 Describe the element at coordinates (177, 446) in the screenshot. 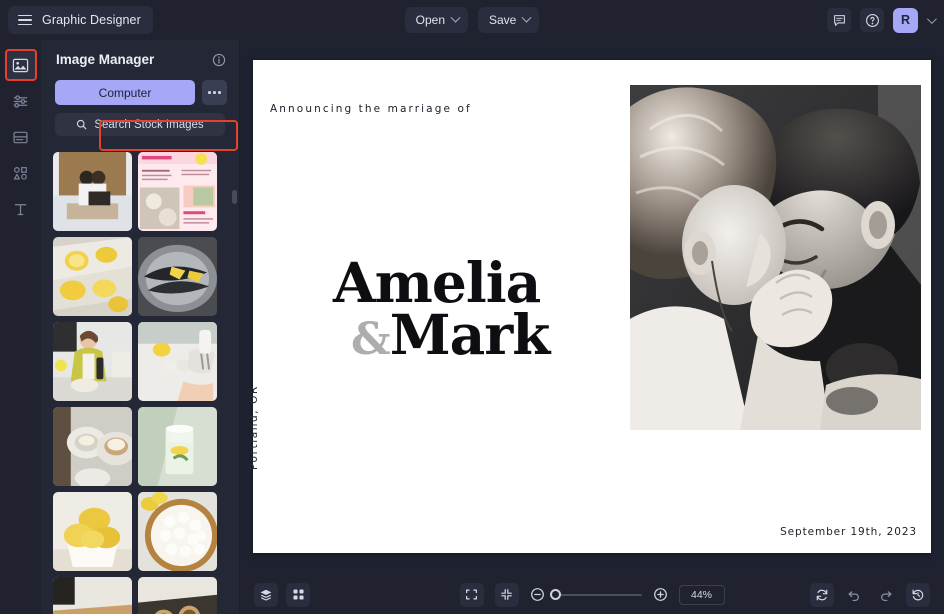

I see `thumbnail-lemonade-glass` at that location.